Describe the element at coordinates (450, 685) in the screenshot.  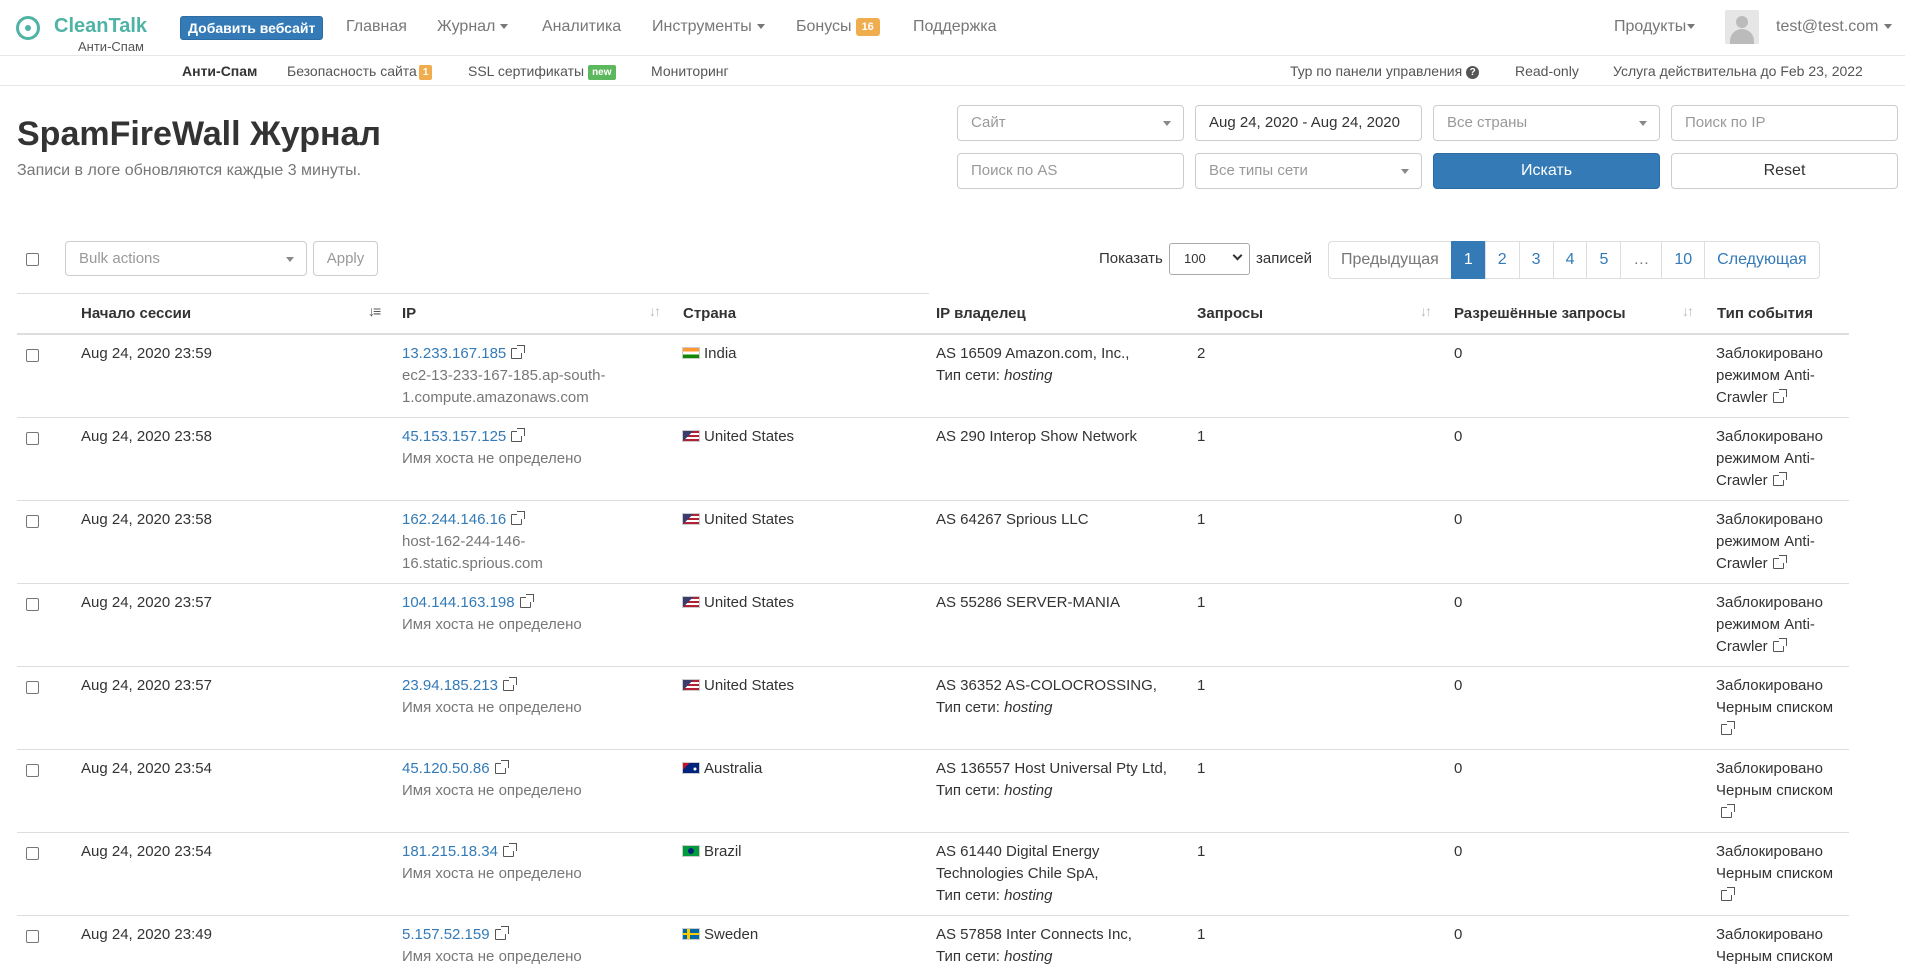
I see `ip-link: 23.94.185.213` at that location.